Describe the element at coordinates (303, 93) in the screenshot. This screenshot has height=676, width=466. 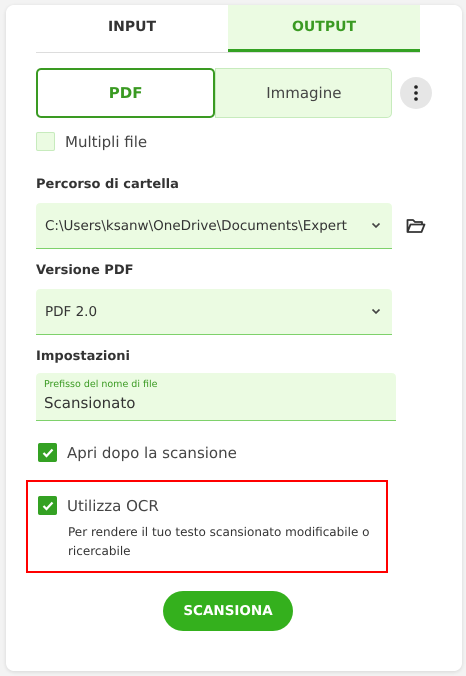
I see `format-toggle: Immagine` at that location.